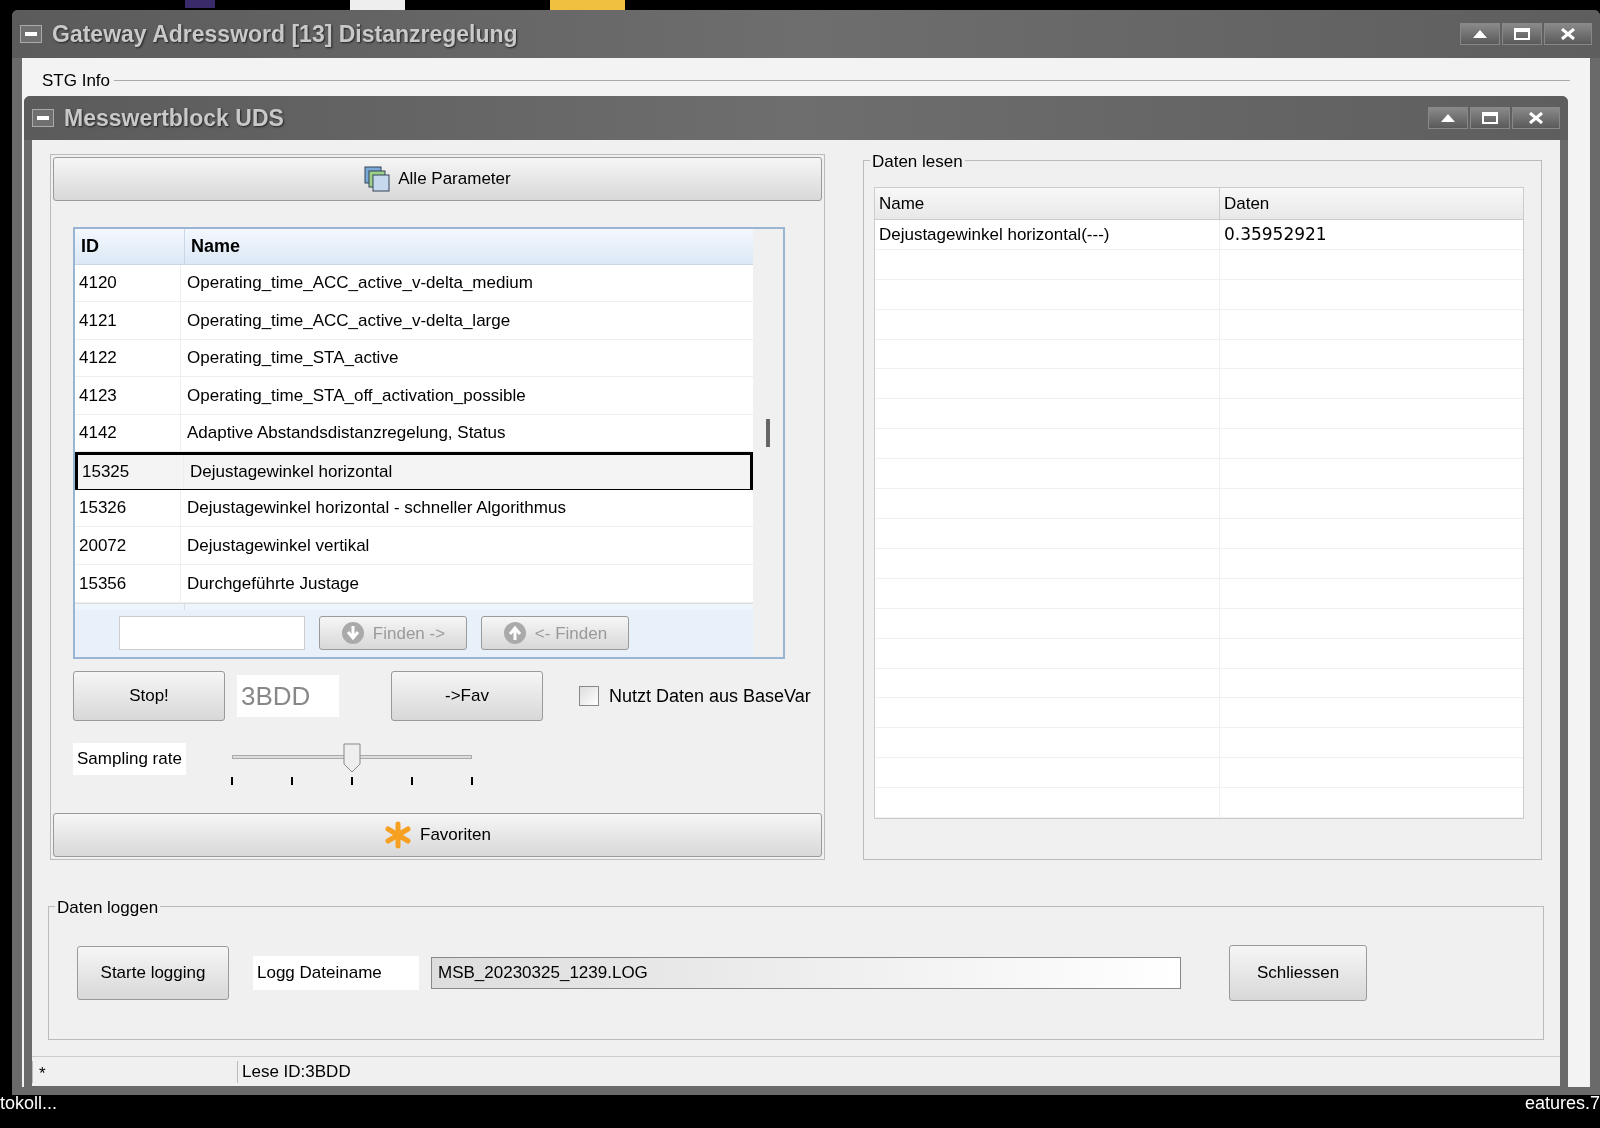  What do you see at coordinates (695, 696) in the screenshot?
I see `basevar-checkbox: Nutzt Daten aus BaseVar` at bounding box center [695, 696].